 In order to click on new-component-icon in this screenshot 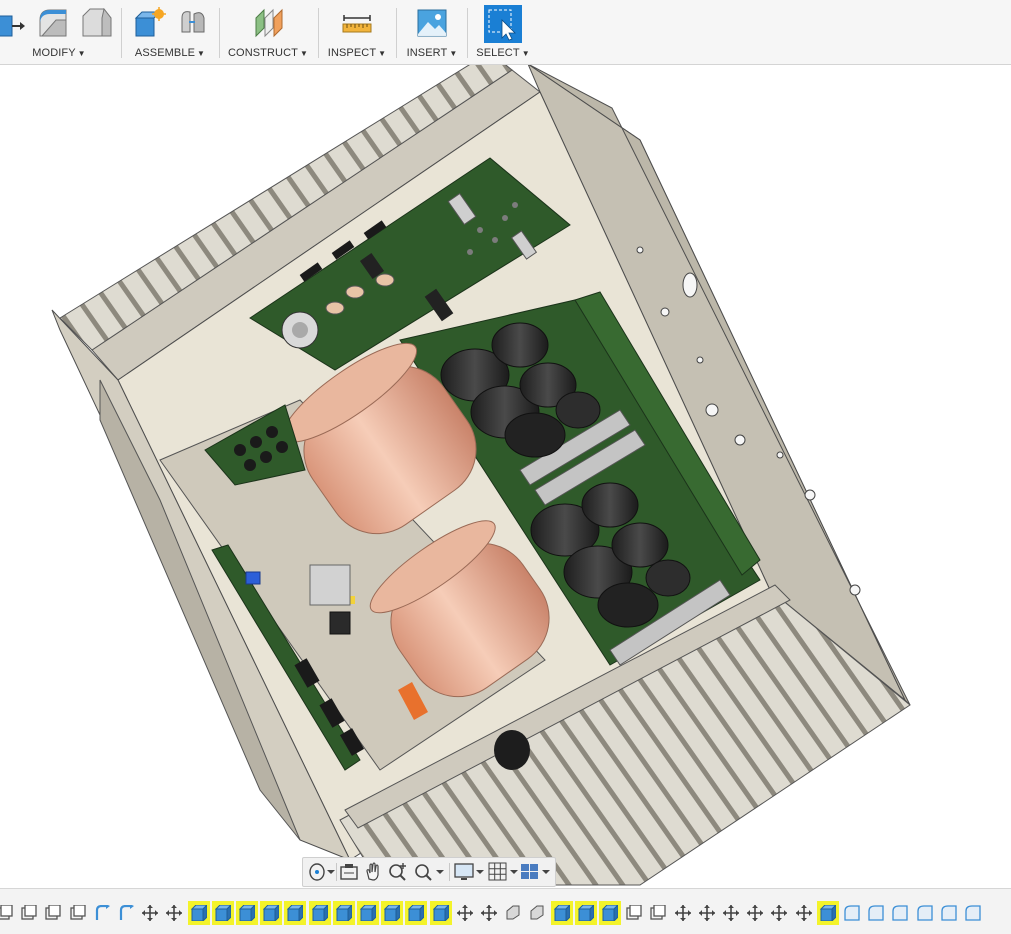, I will do `click(149, 23)`.